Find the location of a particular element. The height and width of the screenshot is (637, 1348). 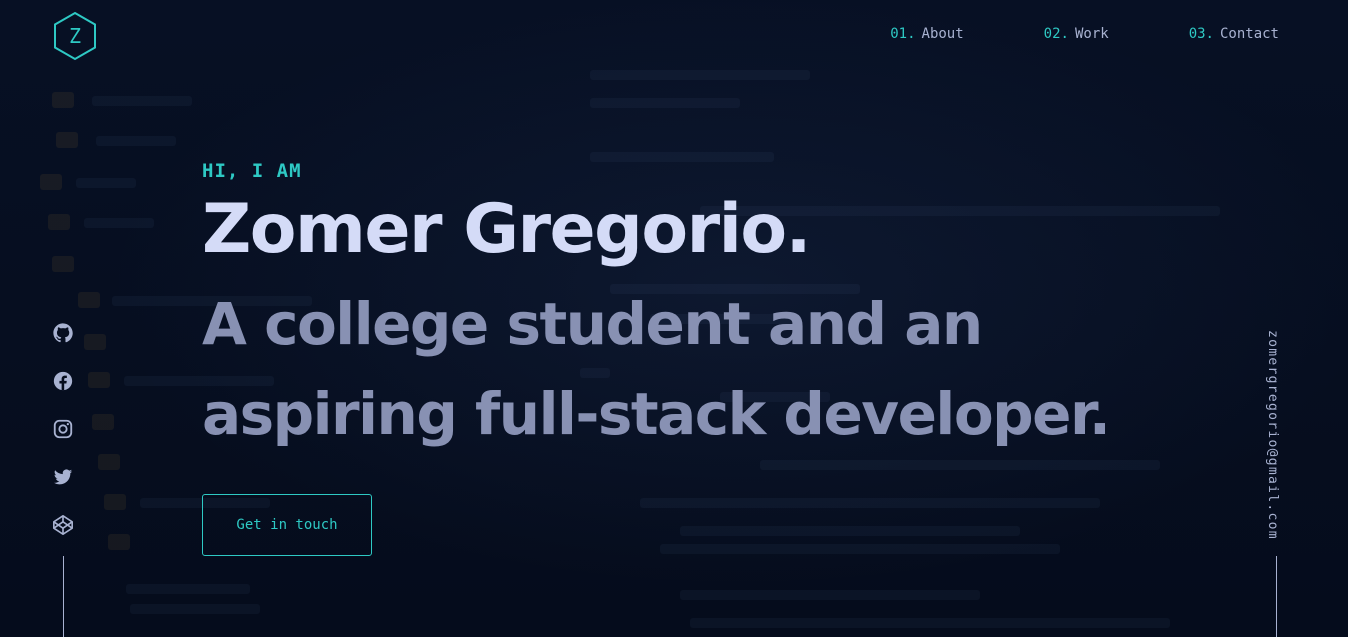

nav-label: Work is located at coordinates (1091, 34).